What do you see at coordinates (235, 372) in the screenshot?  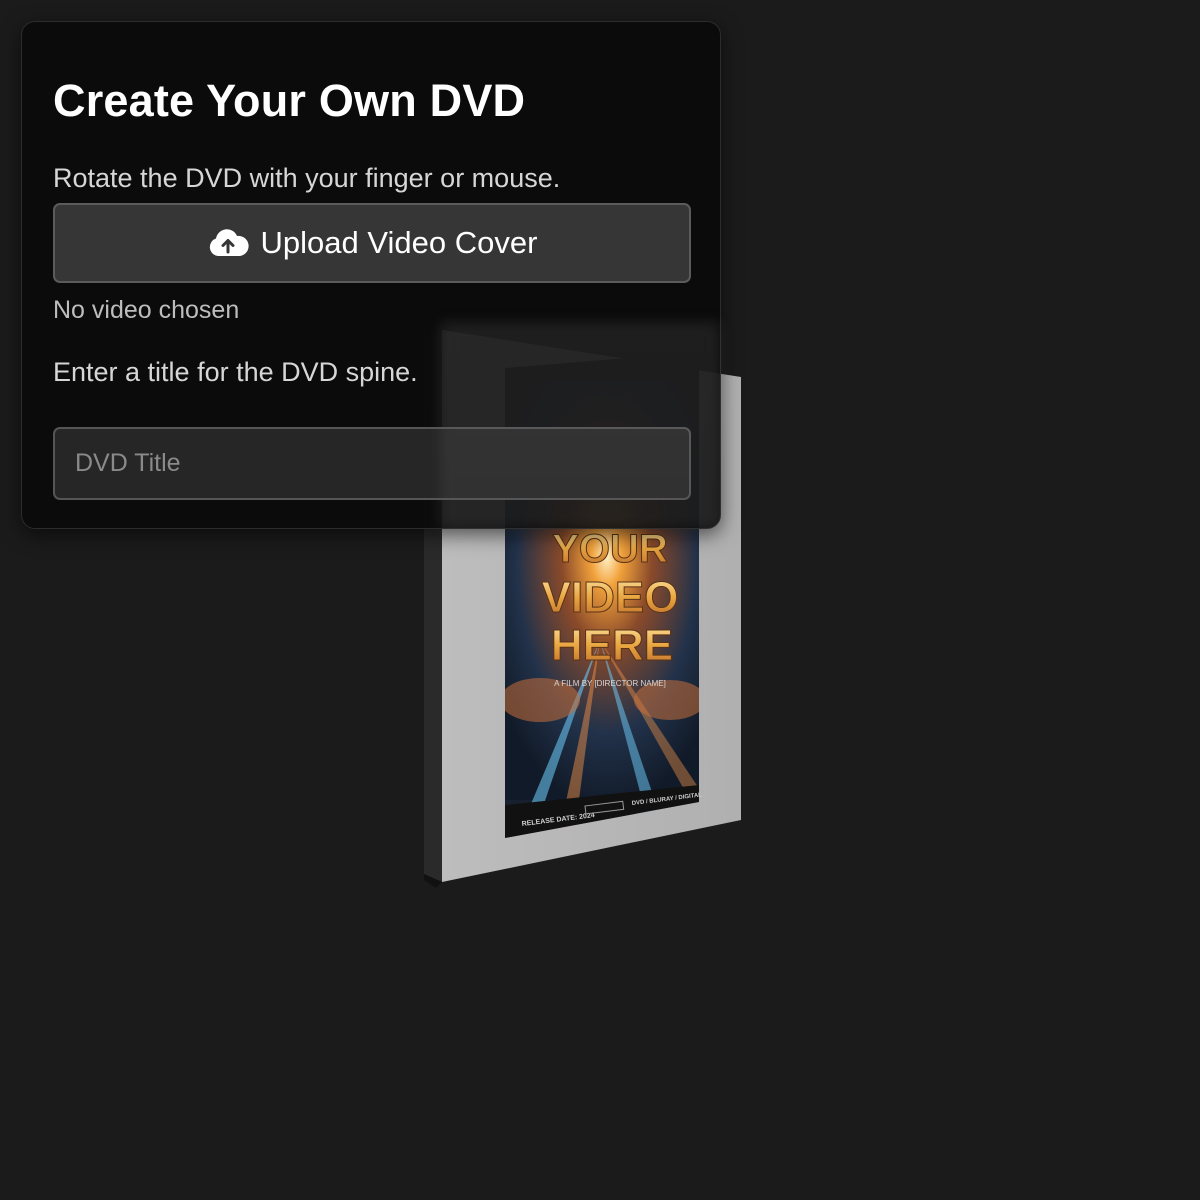 I see `spine-title-prompt: Enter a title for the DVD spine.` at bounding box center [235, 372].